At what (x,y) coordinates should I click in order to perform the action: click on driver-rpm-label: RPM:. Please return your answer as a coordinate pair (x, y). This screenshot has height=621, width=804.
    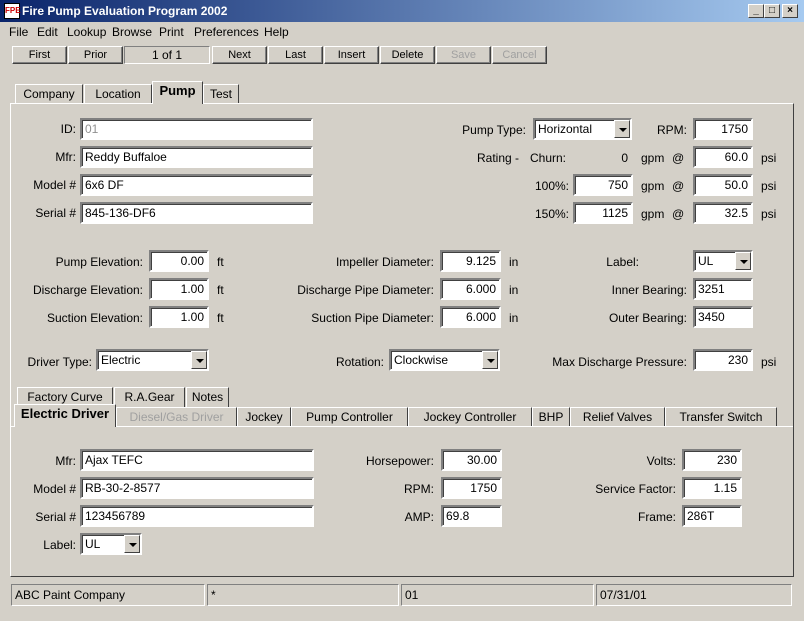
    Looking at the image, I should click on (419, 489).